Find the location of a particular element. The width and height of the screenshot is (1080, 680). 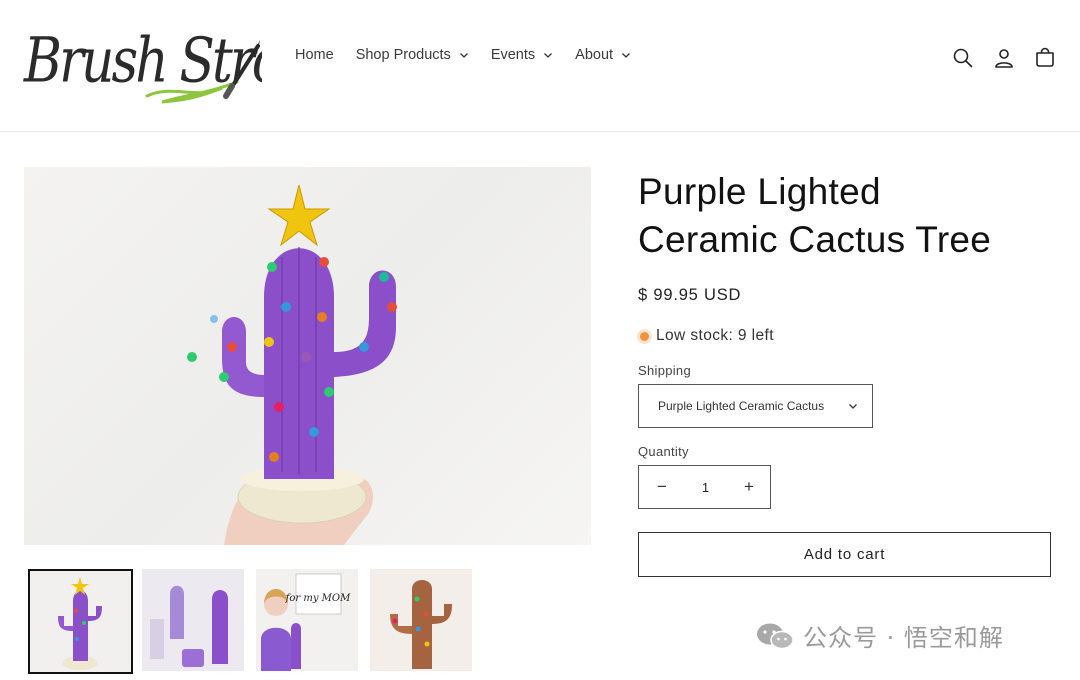

shipping-label: Shipping is located at coordinates (664, 370).